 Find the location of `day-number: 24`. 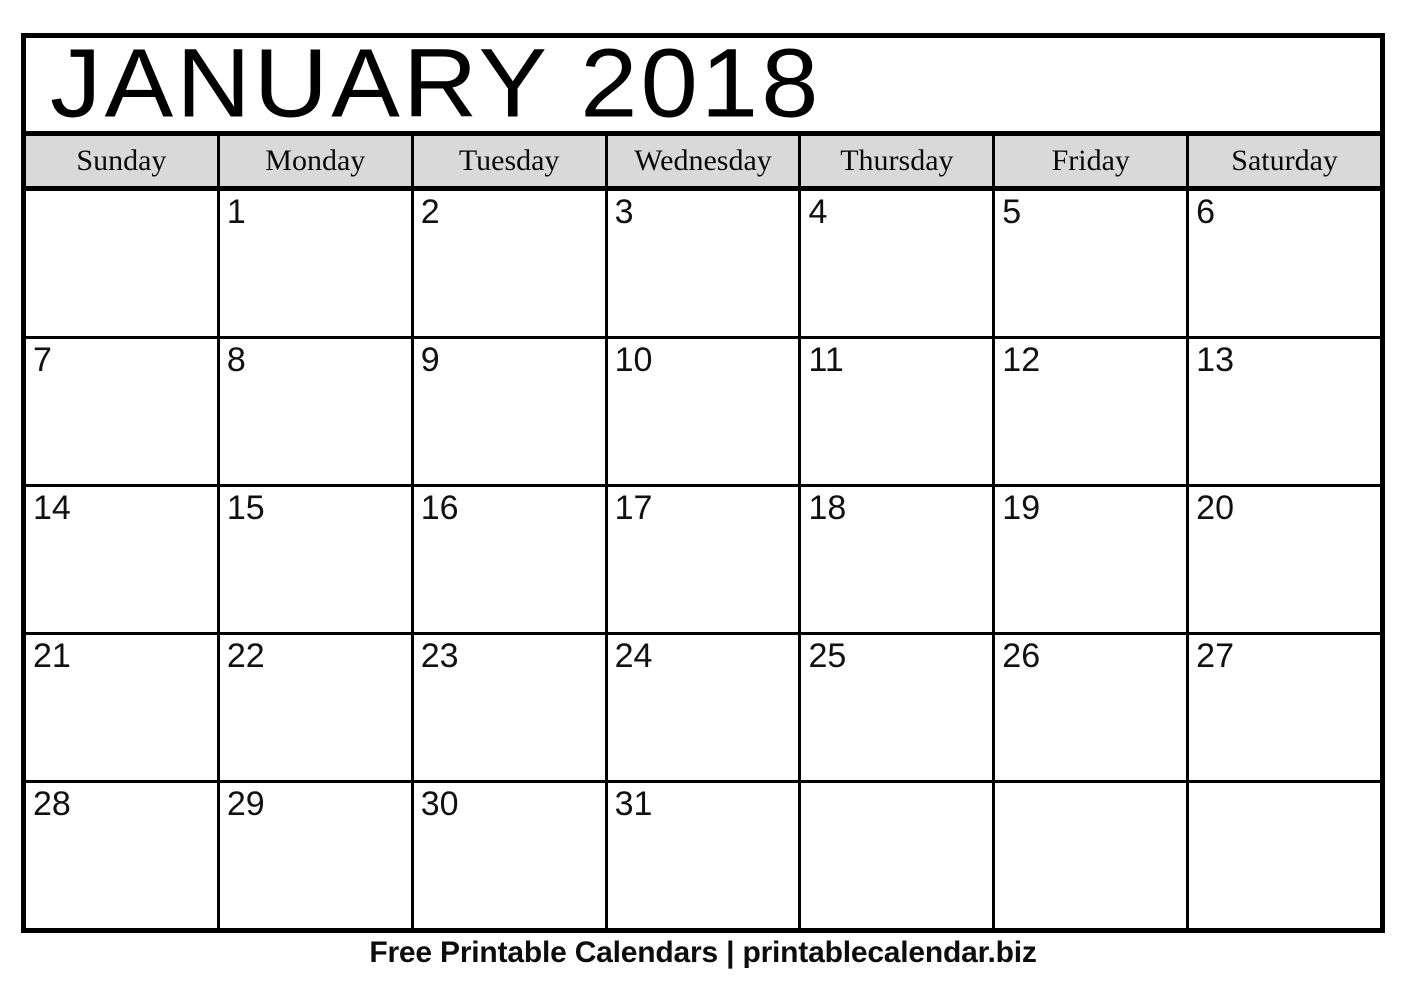

day-number: 24 is located at coordinates (633, 656).